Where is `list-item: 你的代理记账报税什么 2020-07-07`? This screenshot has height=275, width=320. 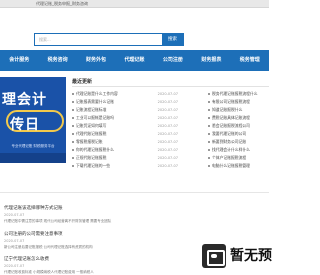
list-item: 你的代理记账报税什么 2020-07-07 is located at coordinates (125, 150).